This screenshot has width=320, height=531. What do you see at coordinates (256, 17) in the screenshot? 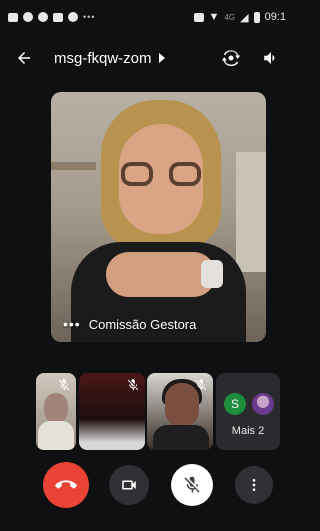
I see `battery-icon` at bounding box center [256, 17].